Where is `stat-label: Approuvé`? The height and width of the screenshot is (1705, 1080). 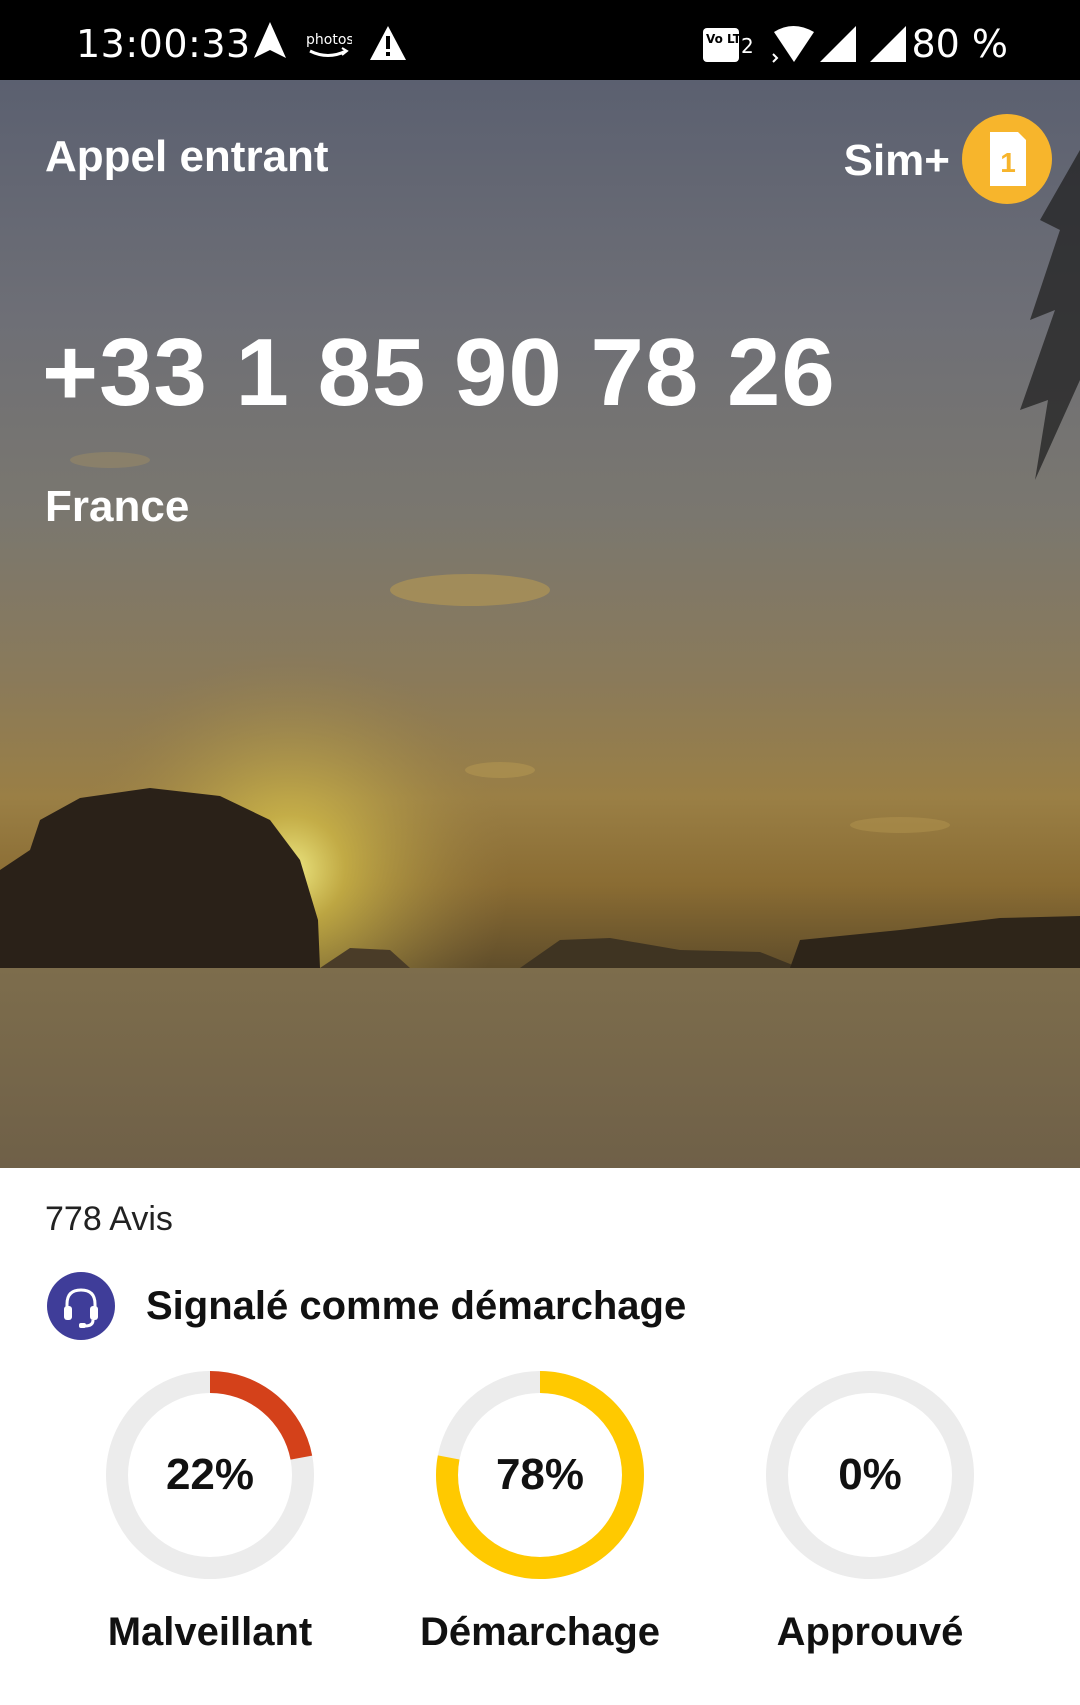 stat-label: Approuvé is located at coordinates (870, 1632).